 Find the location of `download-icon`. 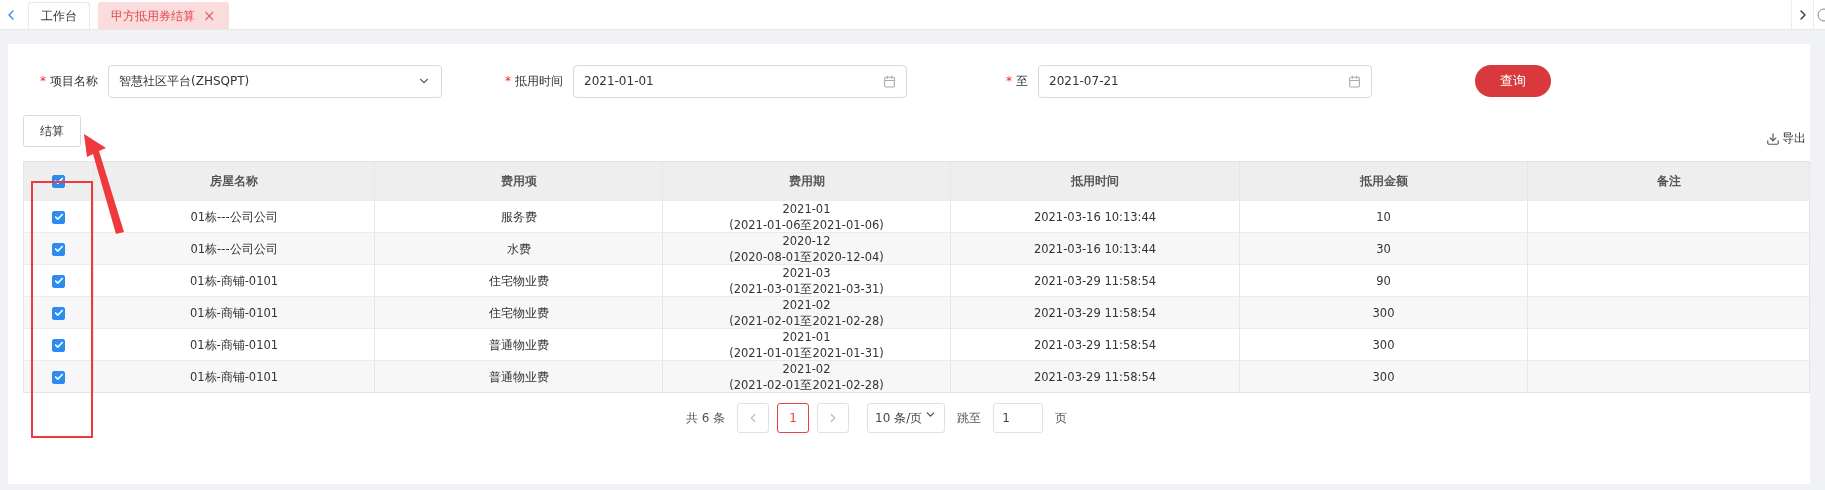

download-icon is located at coordinates (1773, 138).